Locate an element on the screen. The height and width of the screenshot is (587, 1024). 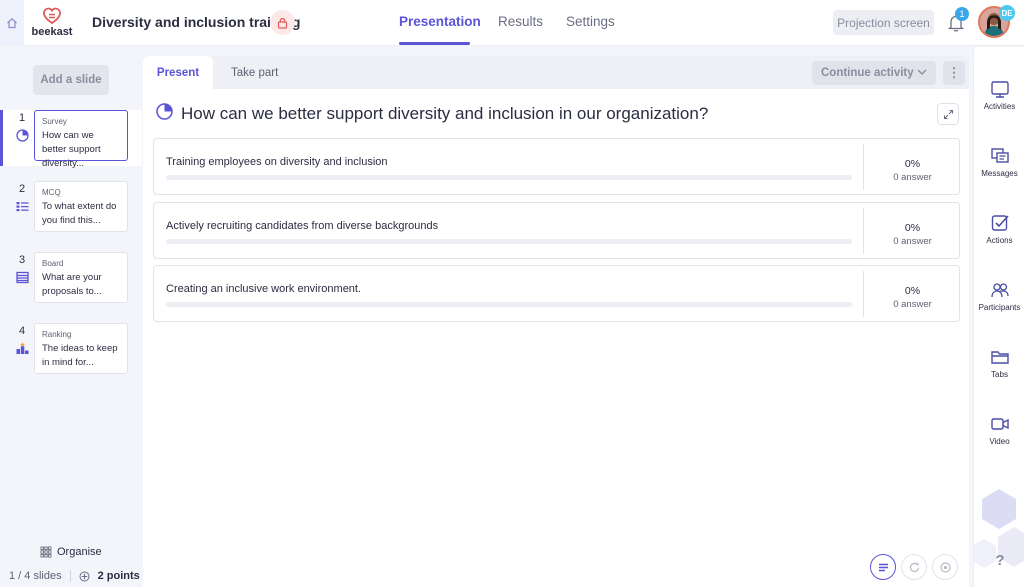
ranking-icon is located at coordinates (22, 348).